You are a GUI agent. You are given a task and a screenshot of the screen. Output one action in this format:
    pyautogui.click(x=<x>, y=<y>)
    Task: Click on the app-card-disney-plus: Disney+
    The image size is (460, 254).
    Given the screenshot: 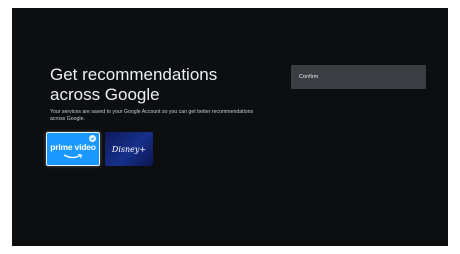 What is the action you would take?
    pyautogui.click(x=129, y=149)
    